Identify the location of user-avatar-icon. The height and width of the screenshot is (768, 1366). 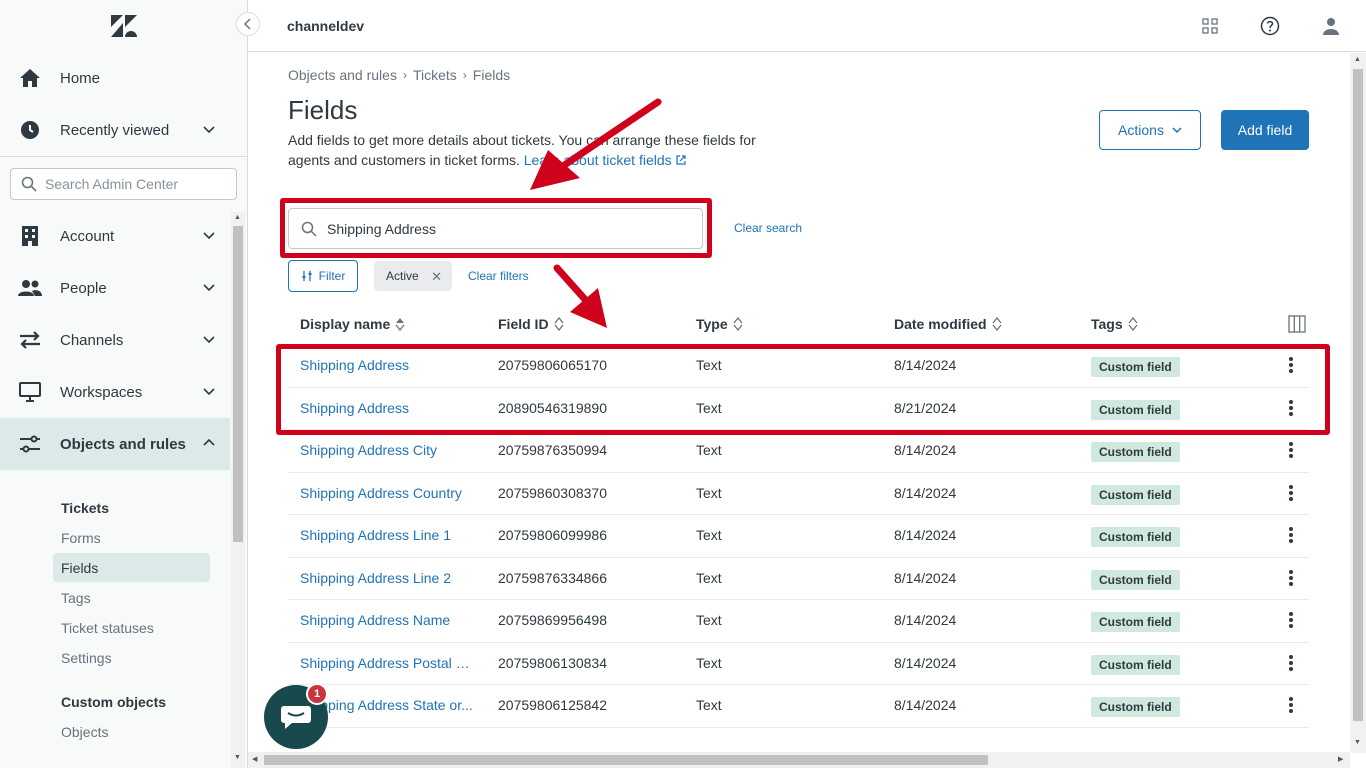
(1331, 26).